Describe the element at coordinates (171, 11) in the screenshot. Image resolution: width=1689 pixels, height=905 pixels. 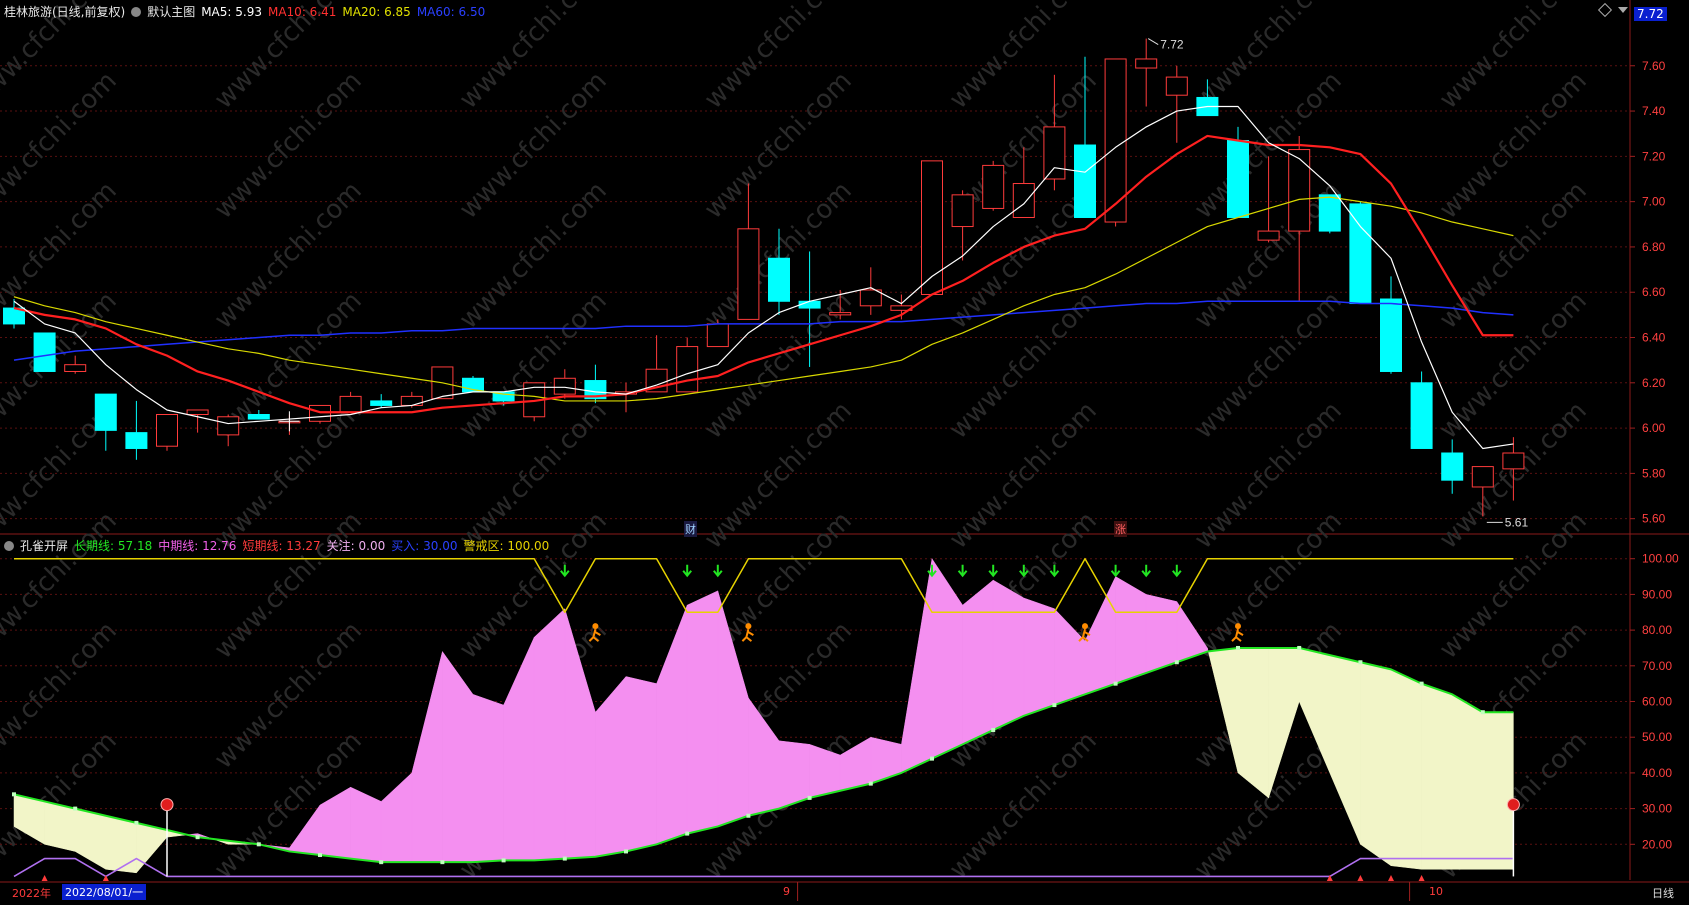
I see `main-chart-label: 默认主图` at that location.